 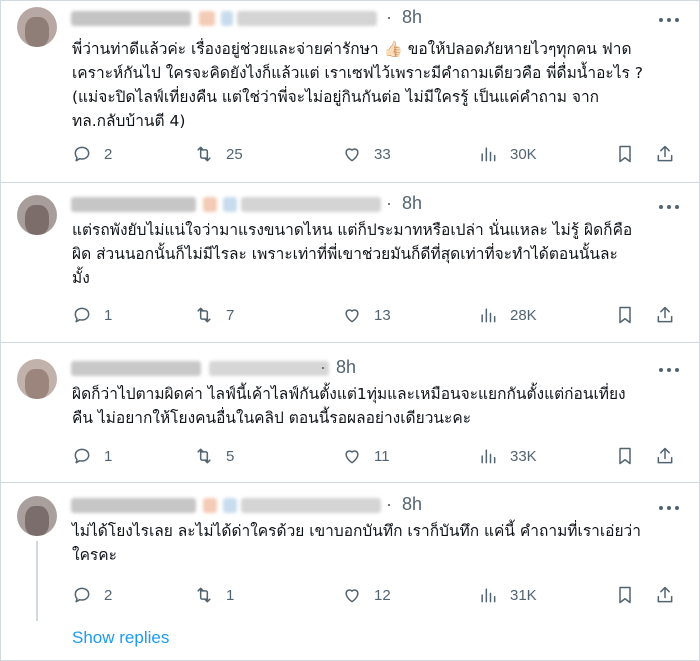 I want to click on views-count: 28K, so click(x=523, y=315).